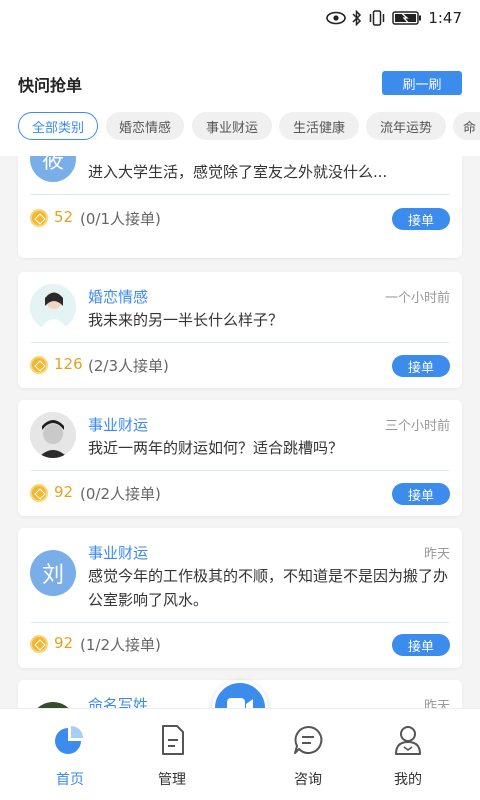 Image resolution: width=480 pixels, height=800 pixels. Describe the element at coordinates (308, 743) in the screenshot. I see `chat-bubble-icon` at that location.